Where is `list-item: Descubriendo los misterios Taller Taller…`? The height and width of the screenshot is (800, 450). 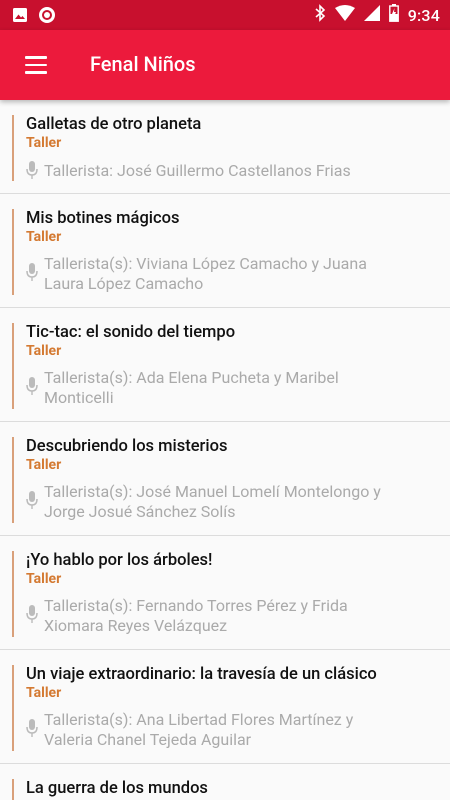
list-item: Descubriendo los misterios Taller Taller… is located at coordinates (225, 479).